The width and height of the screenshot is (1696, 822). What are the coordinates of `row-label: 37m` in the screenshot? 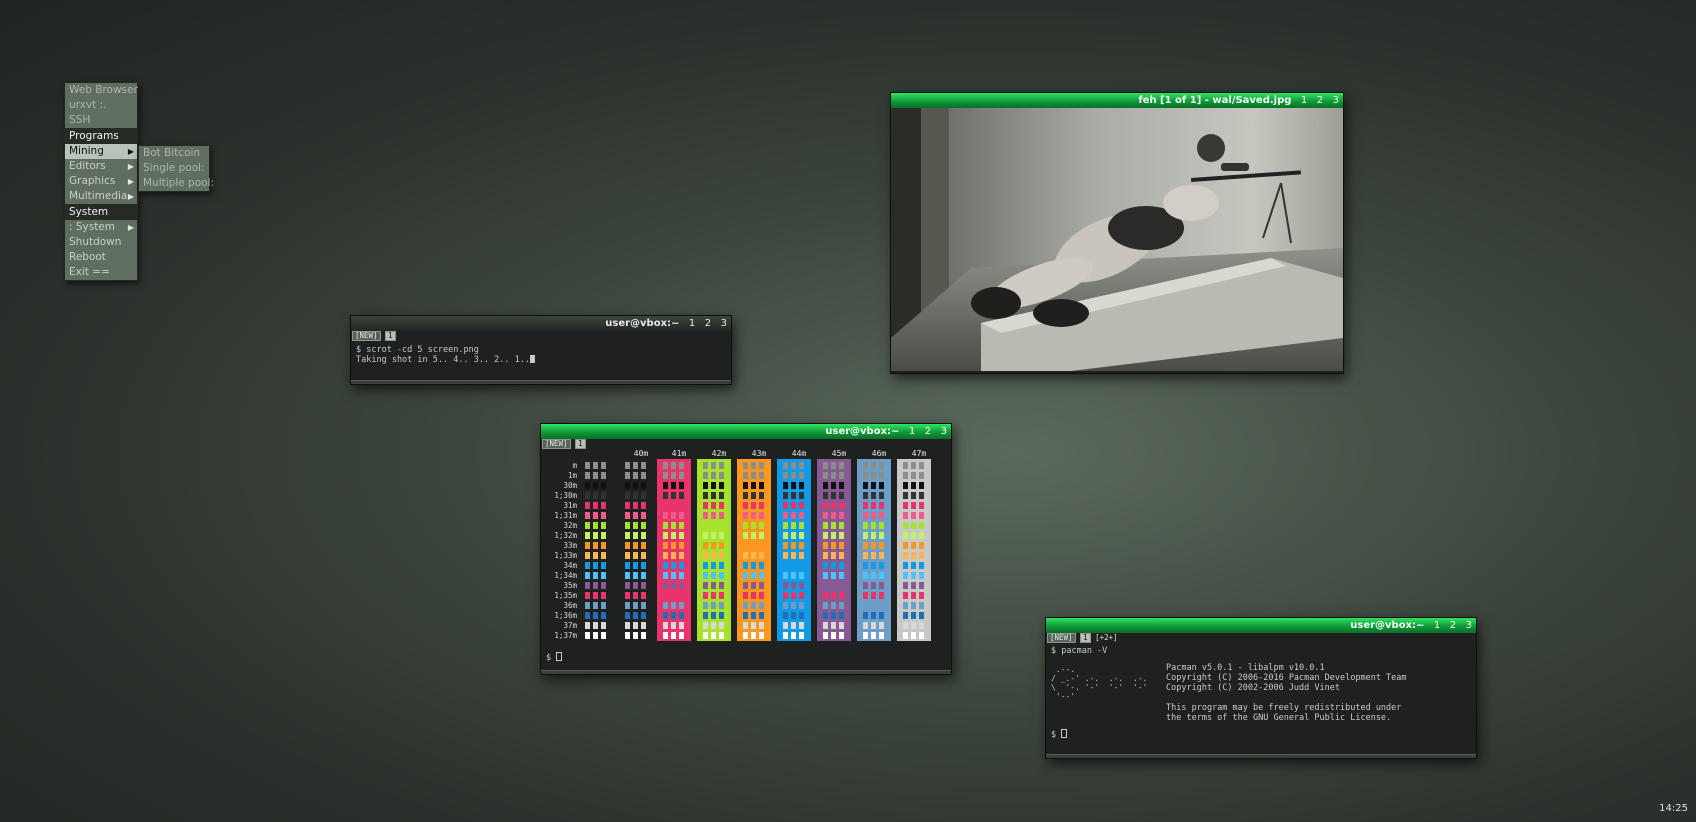 It's located at (570, 625).